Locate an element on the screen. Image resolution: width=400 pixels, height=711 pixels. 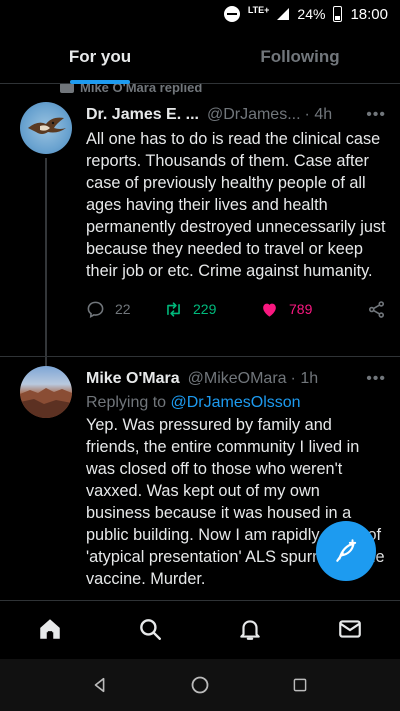
battery-percent: 24% is located at coordinates (311, 14).